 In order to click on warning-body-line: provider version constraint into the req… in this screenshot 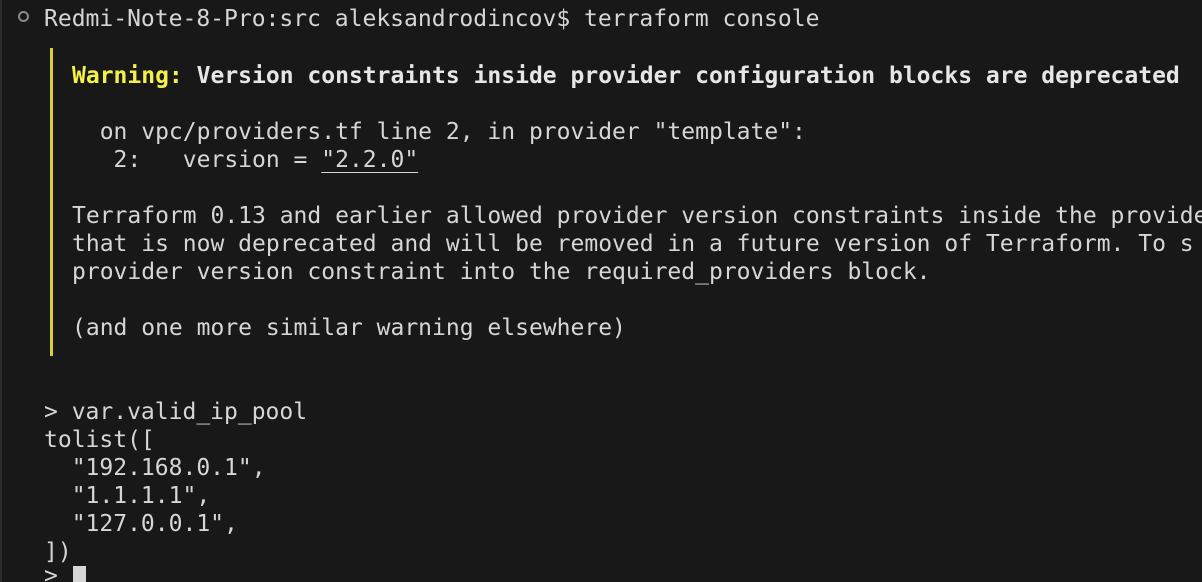, I will do `click(501, 272)`.